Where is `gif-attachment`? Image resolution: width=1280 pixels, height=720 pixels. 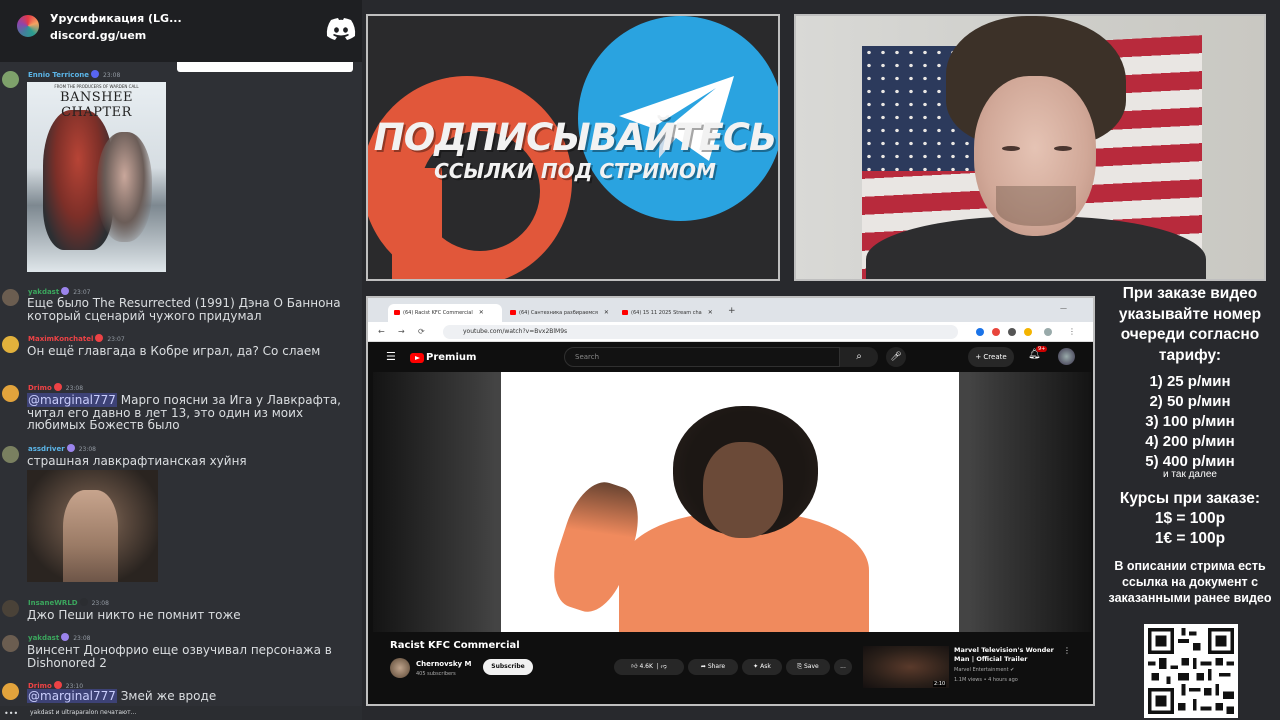 gif-attachment is located at coordinates (92, 526).